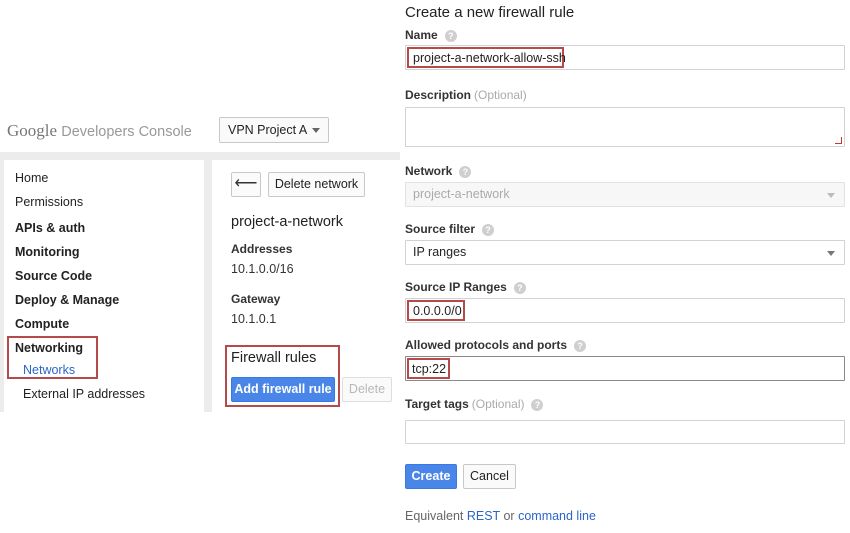 This screenshot has width=850, height=533. I want to click on source-filter-value: IP ranges, so click(440, 252).